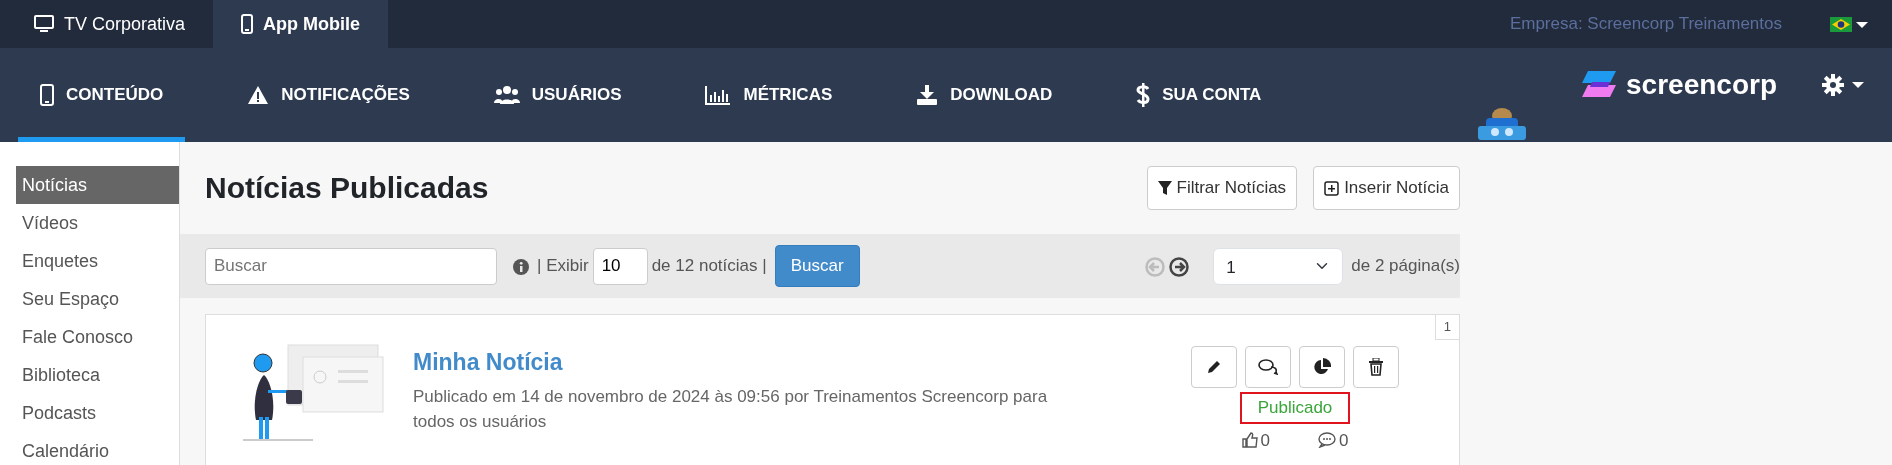  What do you see at coordinates (1332, 188) in the screenshot?
I see `plus-square-icon` at bounding box center [1332, 188].